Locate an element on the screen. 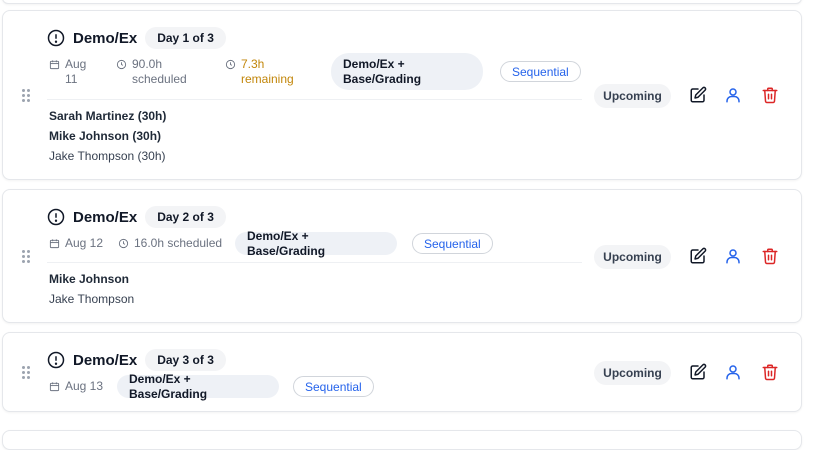 This screenshot has height=450, width=825. task-header: Demo/Ex Day 1 of 3 is located at coordinates (136, 38).